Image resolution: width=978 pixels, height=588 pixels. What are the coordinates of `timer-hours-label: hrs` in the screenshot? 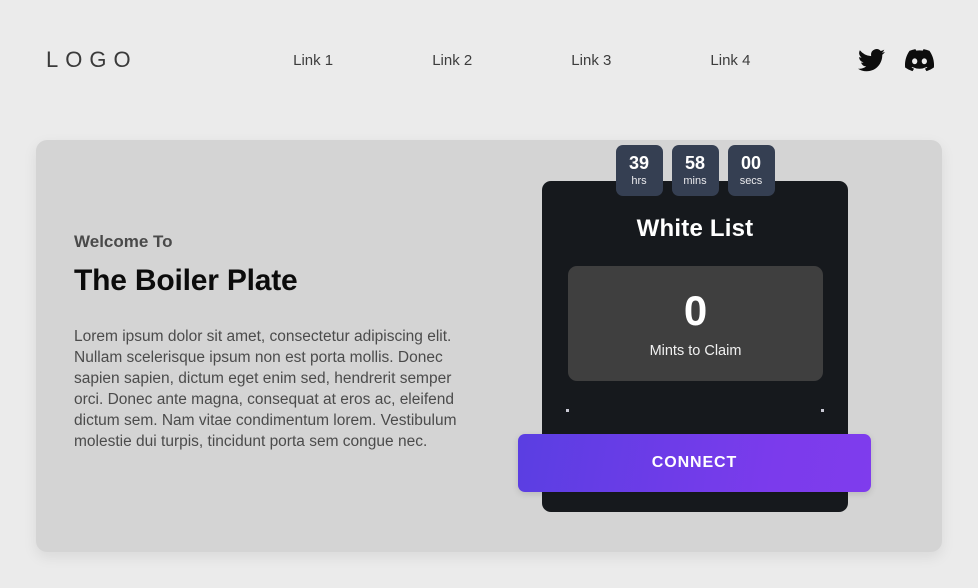 It's located at (639, 181).